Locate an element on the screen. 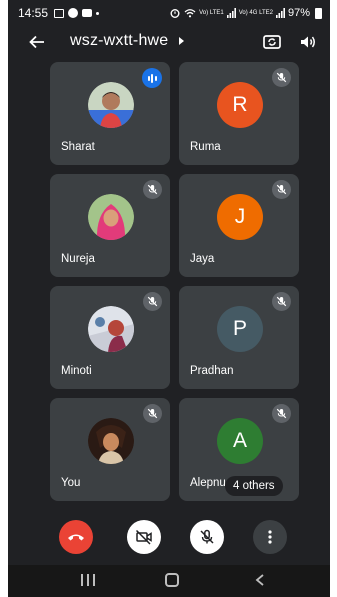 The image size is (337, 597). participant-tile-pradhan: P Pradhan is located at coordinates (239, 337).